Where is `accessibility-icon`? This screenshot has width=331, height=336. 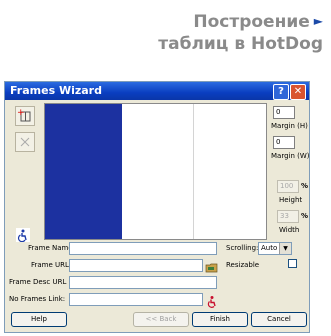 accessibility-icon is located at coordinates (23, 235).